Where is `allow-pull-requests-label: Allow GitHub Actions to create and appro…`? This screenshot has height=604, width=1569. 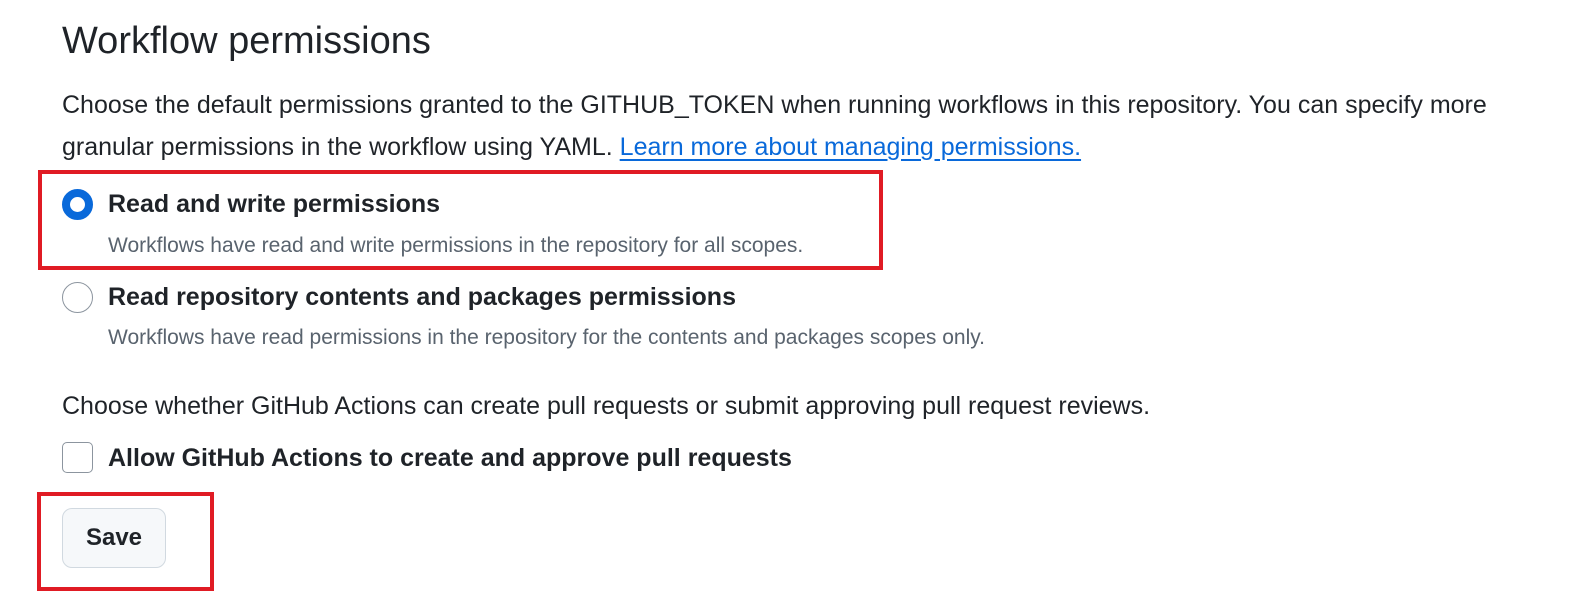 allow-pull-requests-label: Allow GitHub Actions to create and appro… is located at coordinates (450, 458).